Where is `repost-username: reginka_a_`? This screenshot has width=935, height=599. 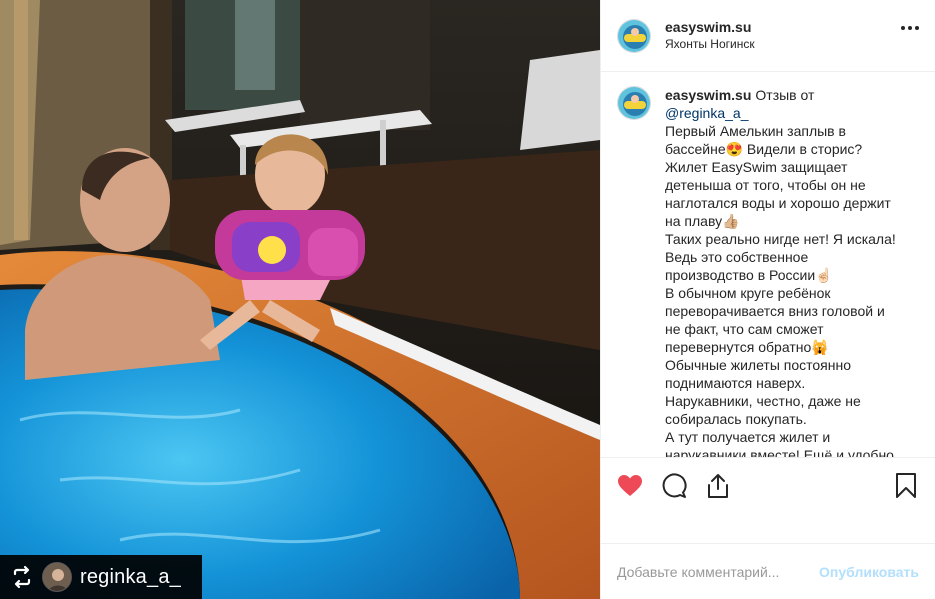
repost-username: reginka_a_ is located at coordinates (130, 576).